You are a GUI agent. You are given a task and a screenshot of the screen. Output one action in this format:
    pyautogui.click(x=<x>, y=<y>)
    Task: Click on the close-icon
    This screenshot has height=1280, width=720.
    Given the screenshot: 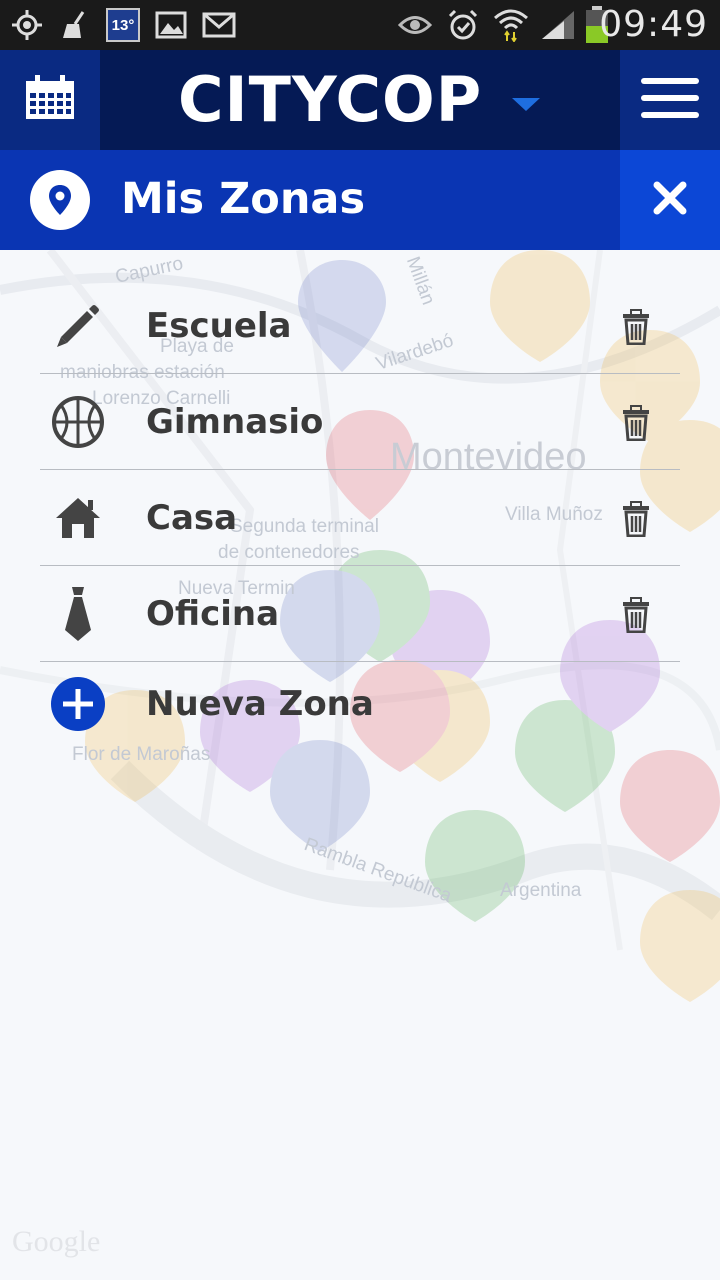 What is the action you would take?
    pyautogui.click(x=670, y=200)
    